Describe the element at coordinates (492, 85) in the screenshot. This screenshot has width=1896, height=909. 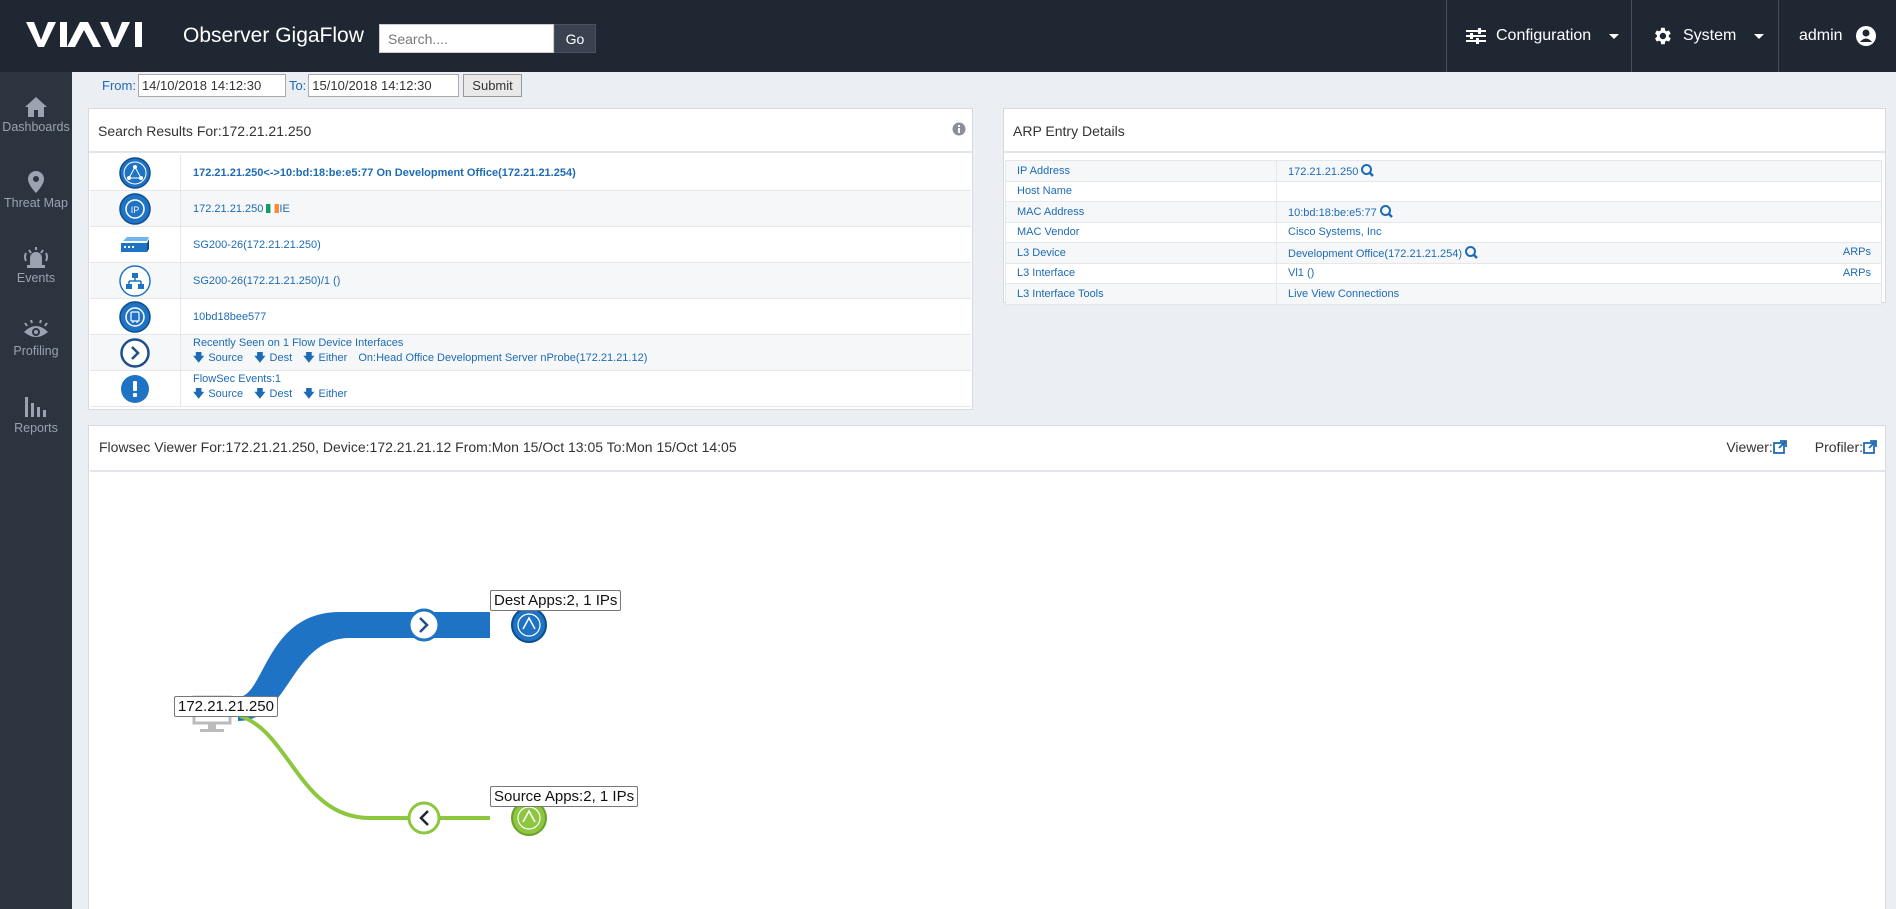
I see `submit-button: Submit` at that location.